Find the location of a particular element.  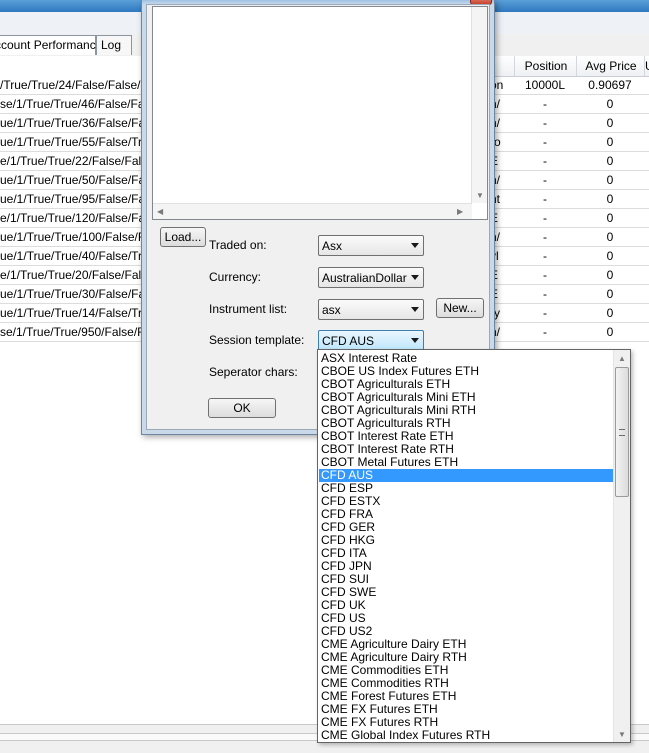

dropdown-option: ASX Interest Rate is located at coordinates (467, 358).